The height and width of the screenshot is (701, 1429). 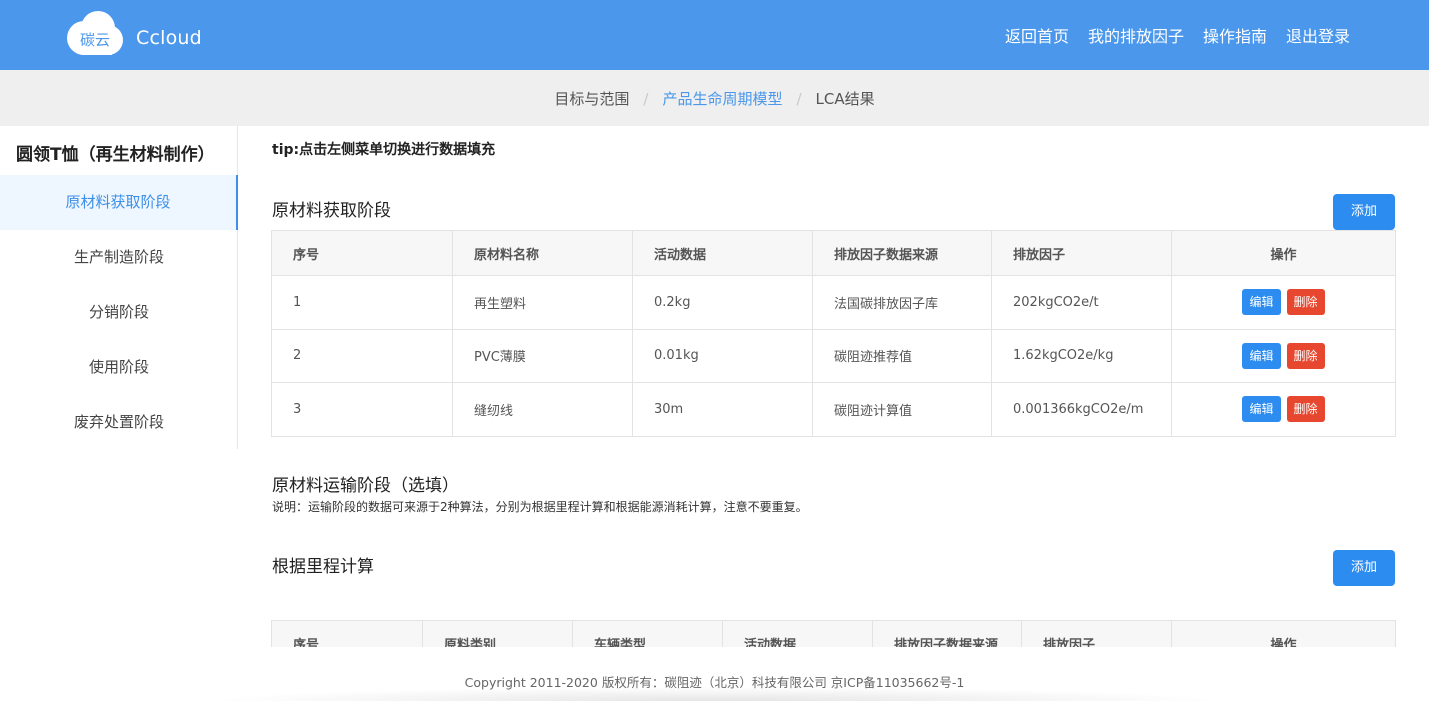 I want to click on breadcrumb-lca-result: LCA结果, so click(x=845, y=99).